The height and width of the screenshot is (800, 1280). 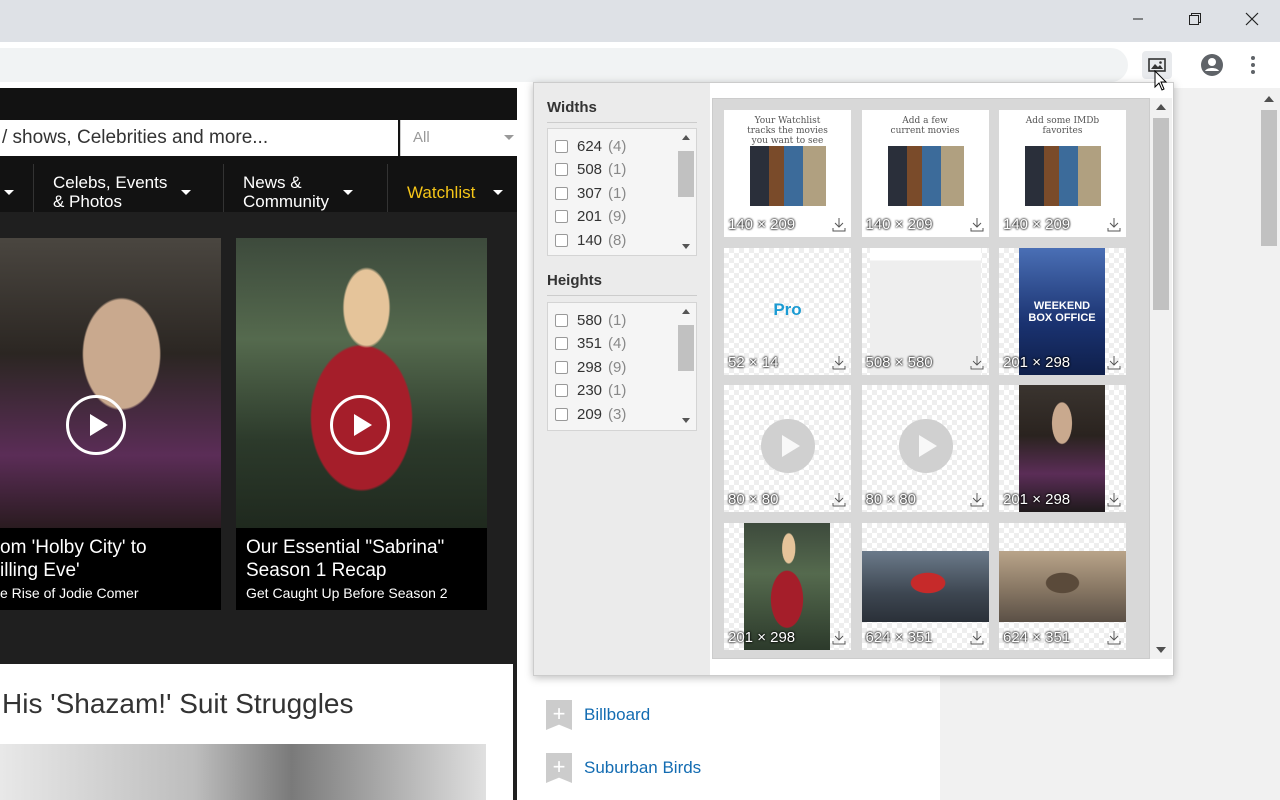 I want to click on image-thumbnail: Add a few current movies 140 × 209, so click(x=925, y=173).